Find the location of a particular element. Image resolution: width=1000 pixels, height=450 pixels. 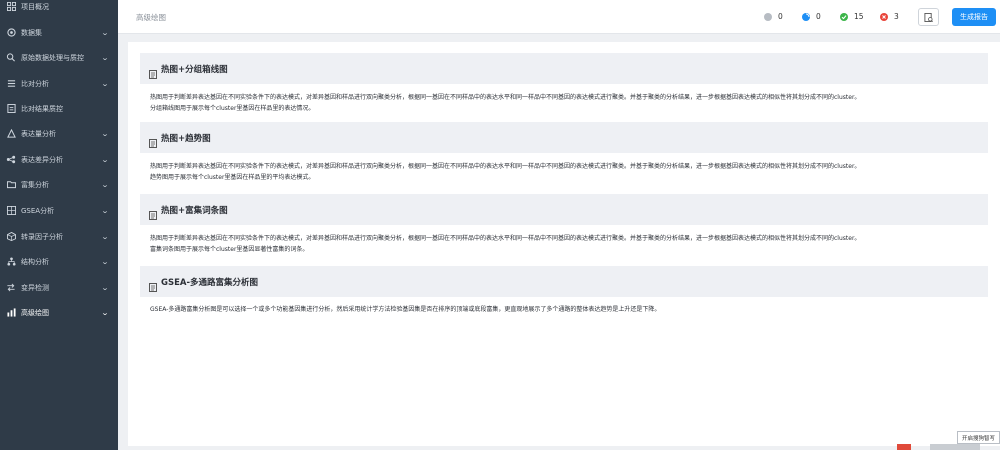

sidebar-item-label: 变异检测 is located at coordinates (35, 287).